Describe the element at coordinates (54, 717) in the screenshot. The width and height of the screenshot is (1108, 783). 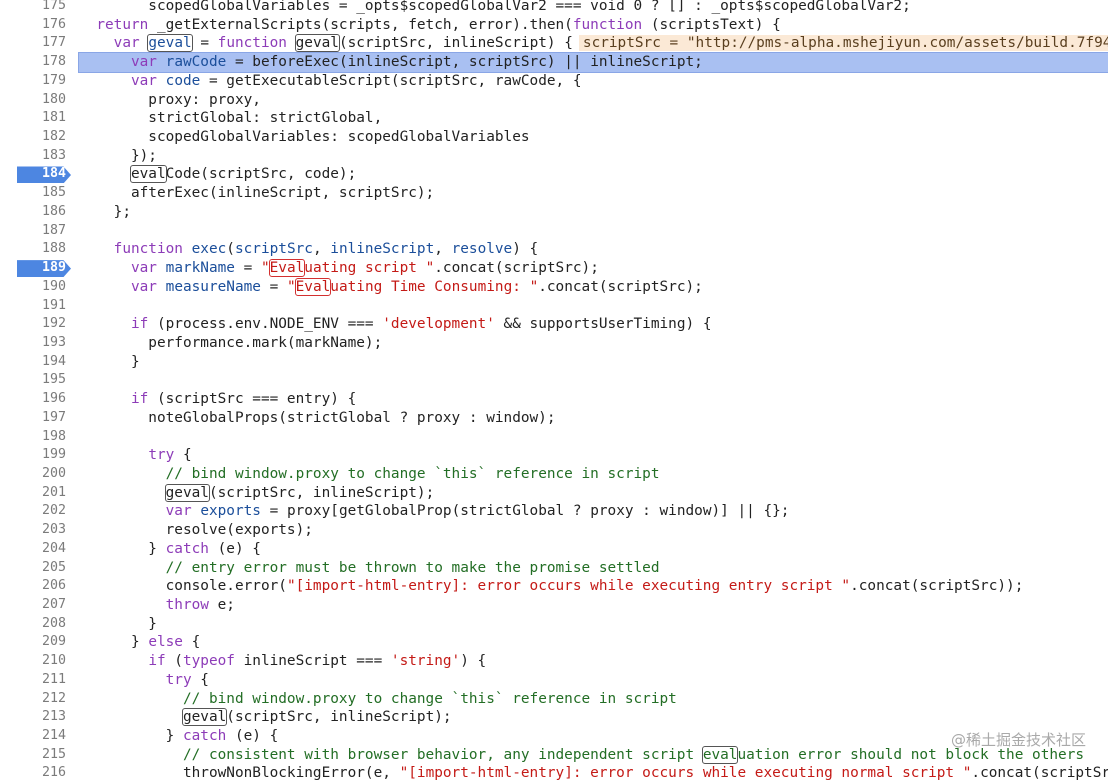
I see `line-number: 213` at that location.